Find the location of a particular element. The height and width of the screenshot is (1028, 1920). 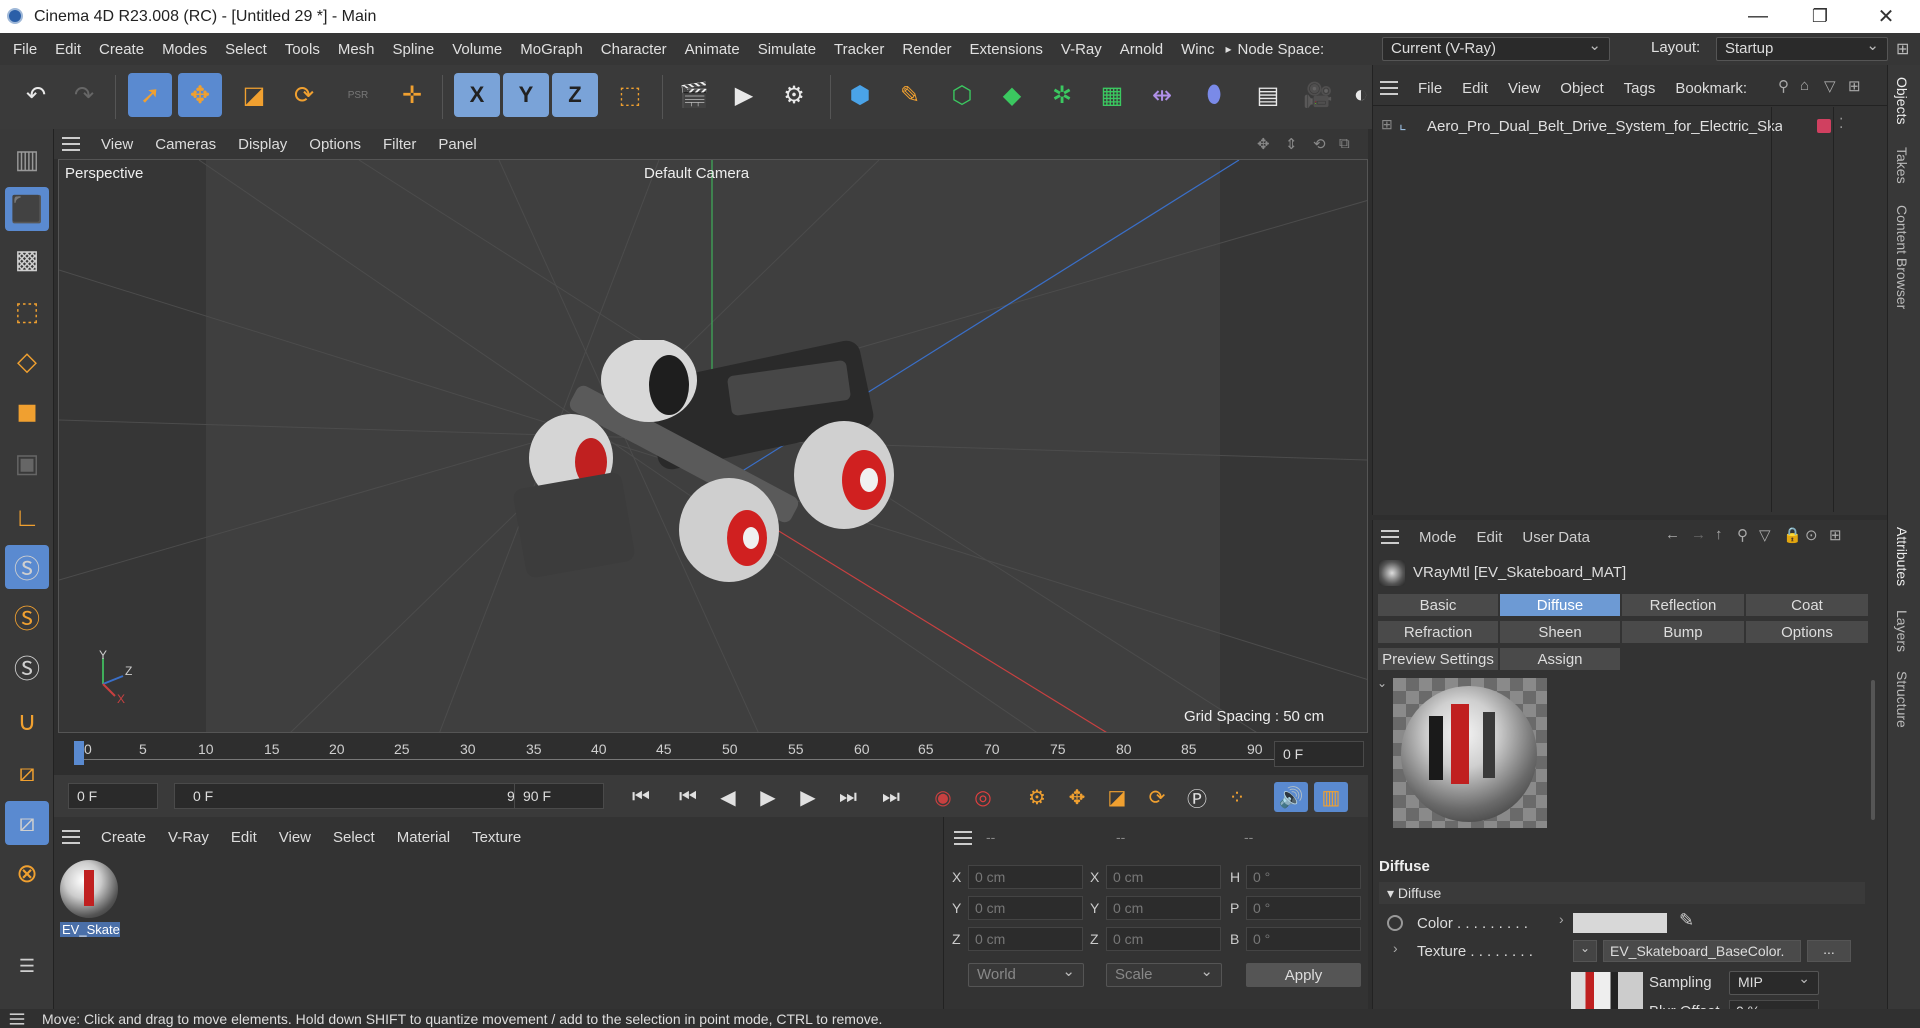

minimize-button: — is located at coordinates (1758, 16).